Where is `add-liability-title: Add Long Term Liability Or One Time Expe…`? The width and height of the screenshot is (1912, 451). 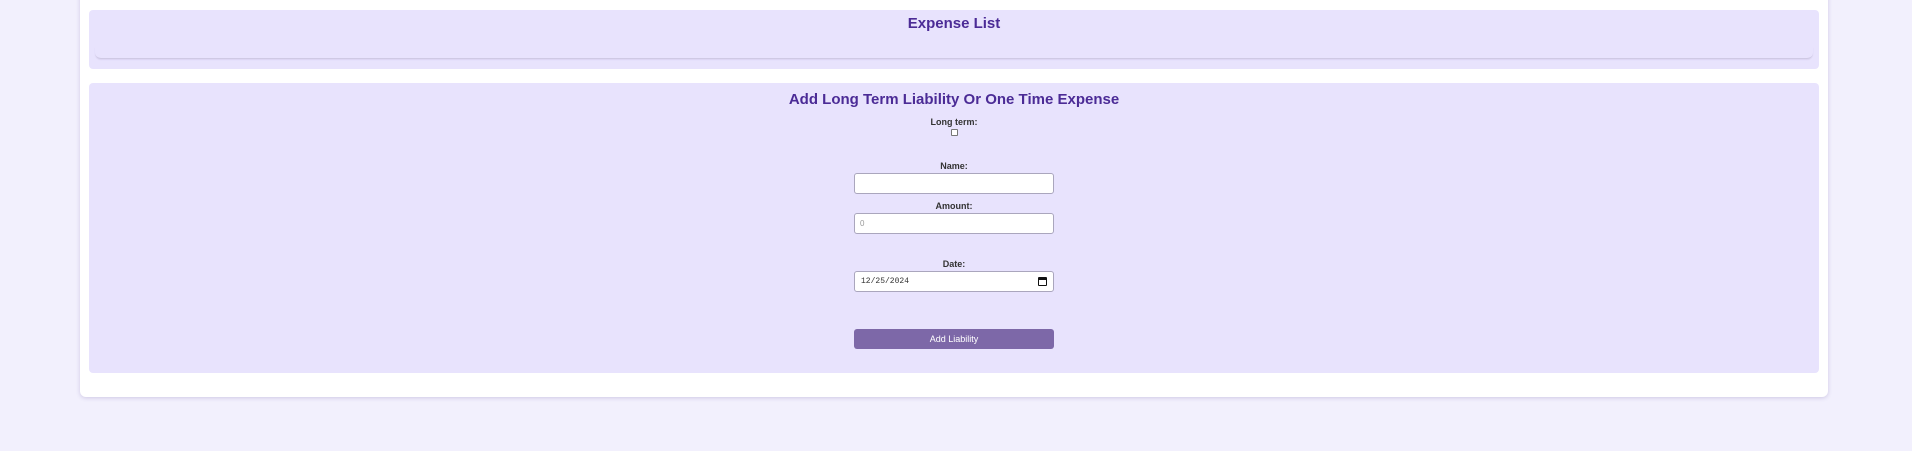
add-liability-title: Add Long Term Liability Or One Time Expe… is located at coordinates (954, 99).